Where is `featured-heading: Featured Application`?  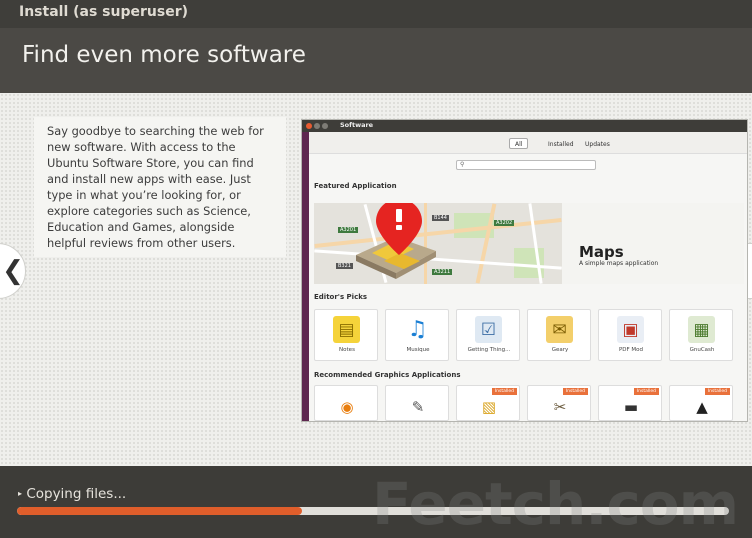
featured-heading: Featured Application is located at coordinates (355, 186).